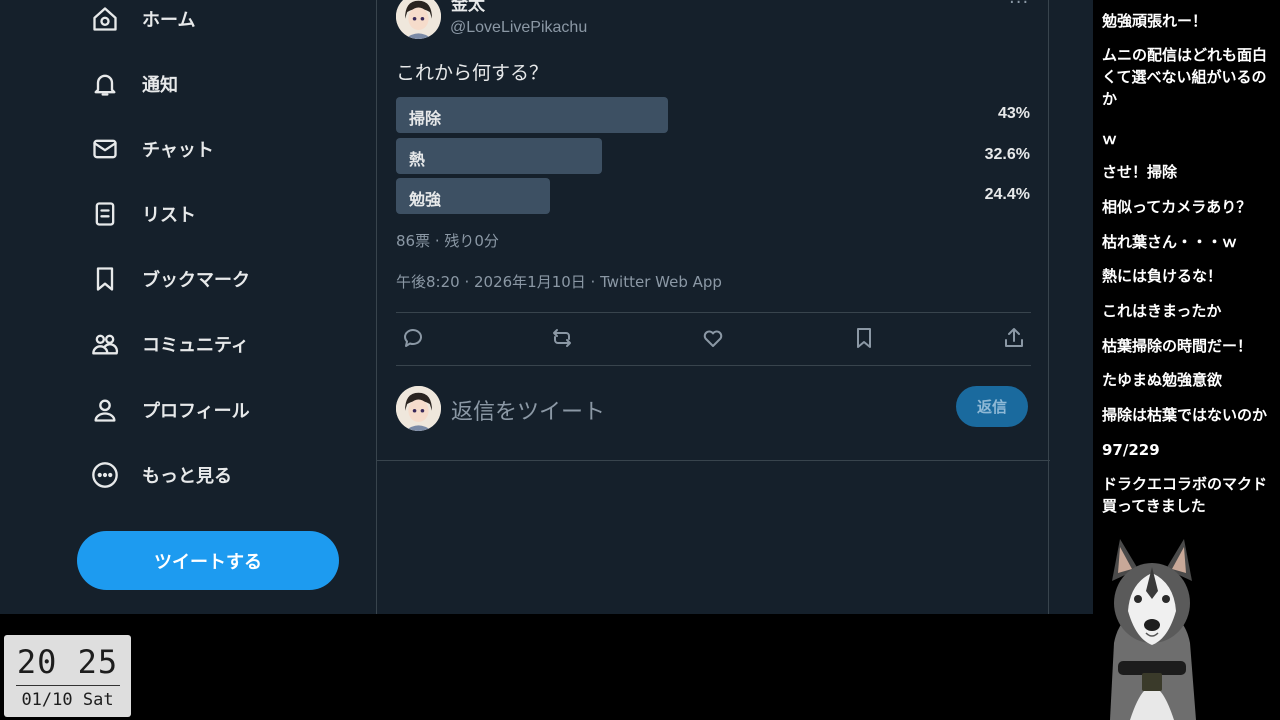  I want to click on sidebar-item-label: ブックマーク, so click(196, 280).